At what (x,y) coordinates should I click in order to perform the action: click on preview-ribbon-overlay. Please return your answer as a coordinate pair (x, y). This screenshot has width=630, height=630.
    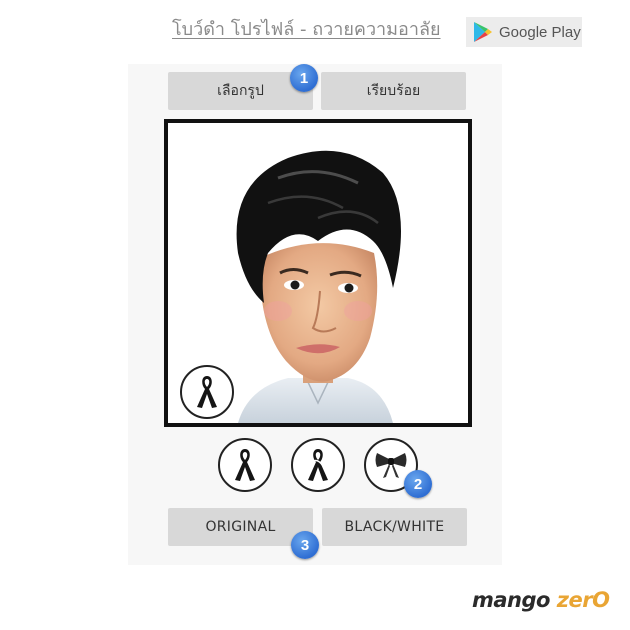
    Looking at the image, I should click on (207, 392).